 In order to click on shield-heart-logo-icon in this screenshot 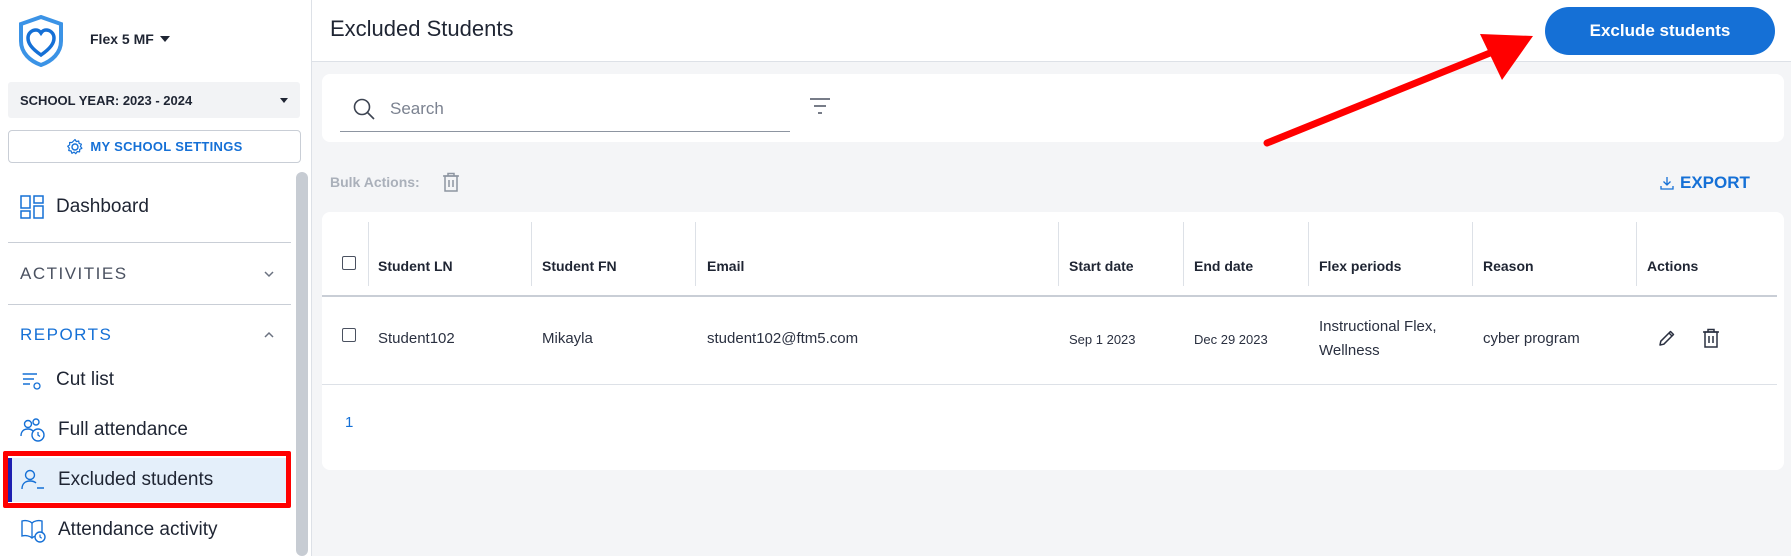, I will do `click(41, 41)`.